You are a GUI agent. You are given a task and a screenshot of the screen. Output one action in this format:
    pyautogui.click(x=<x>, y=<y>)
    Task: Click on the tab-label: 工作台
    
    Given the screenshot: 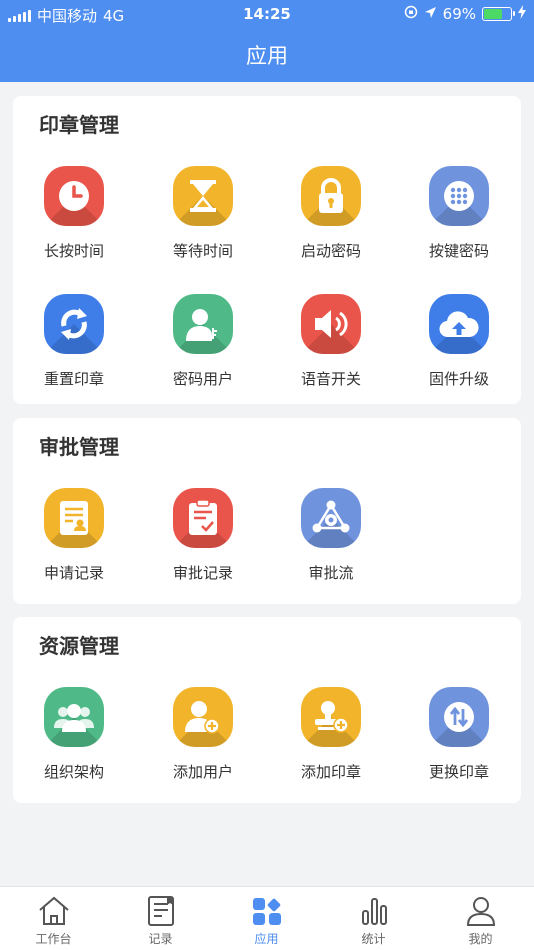 What is the action you would take?
    pyautogui.click(x=53, y=939)
    